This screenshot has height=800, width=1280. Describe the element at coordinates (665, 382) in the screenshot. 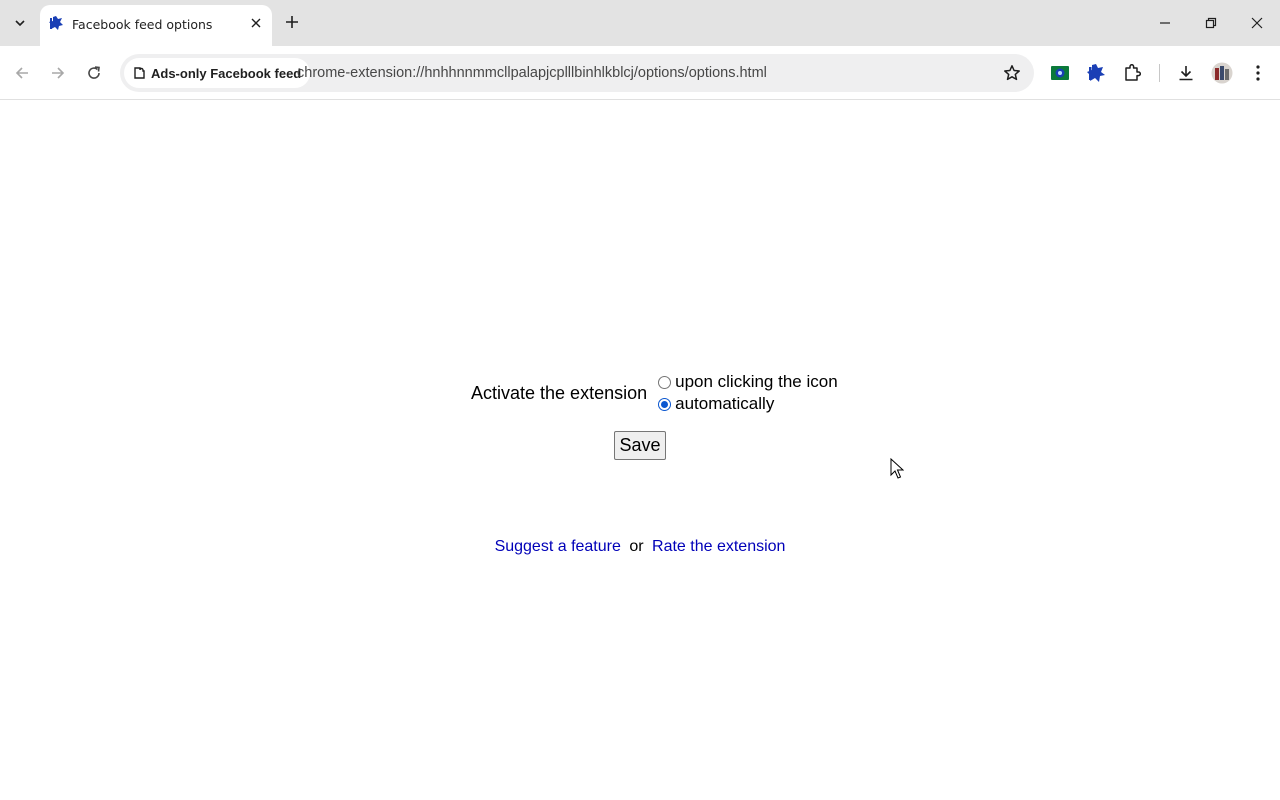

I see `radio-on-click` at that location.